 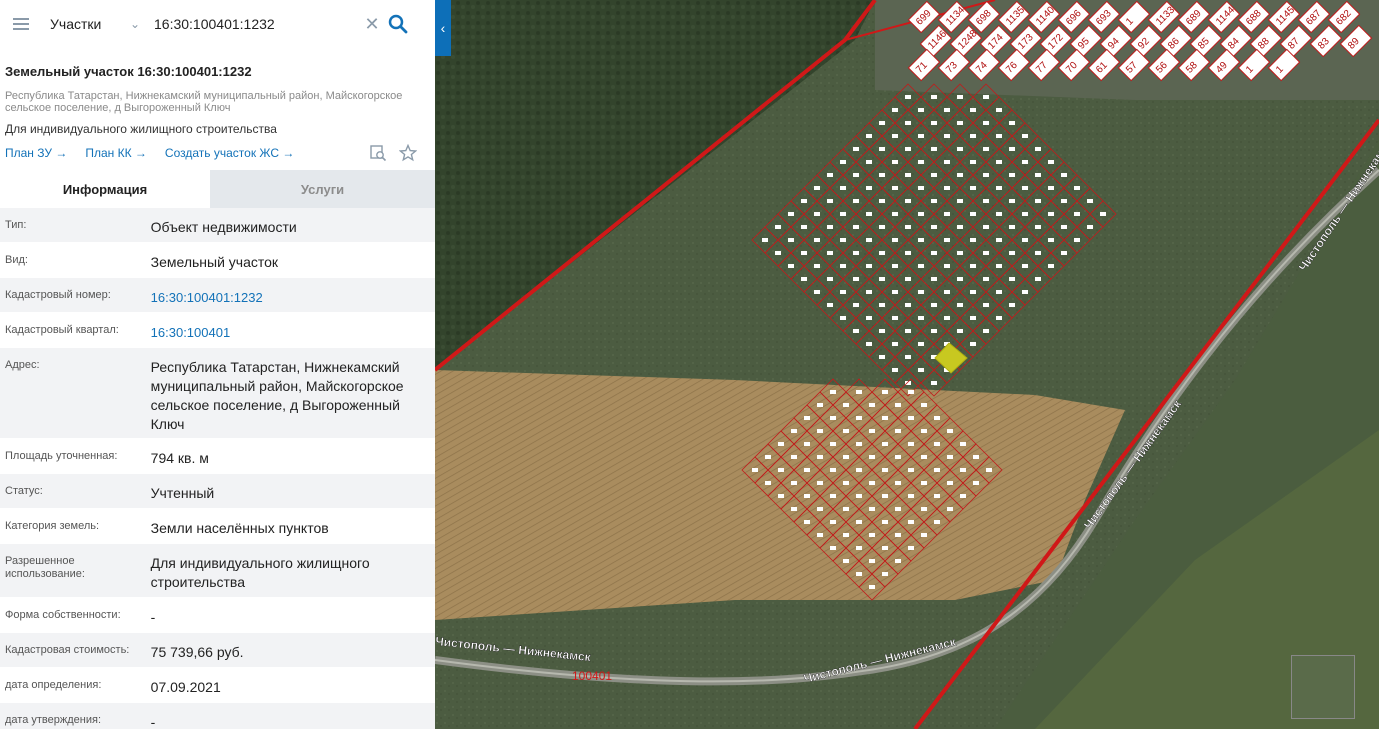 What do you see at coordinates (1323, 687) in the screenshot?
I see `minimap-toggle` at bounding box center [1323, 687].